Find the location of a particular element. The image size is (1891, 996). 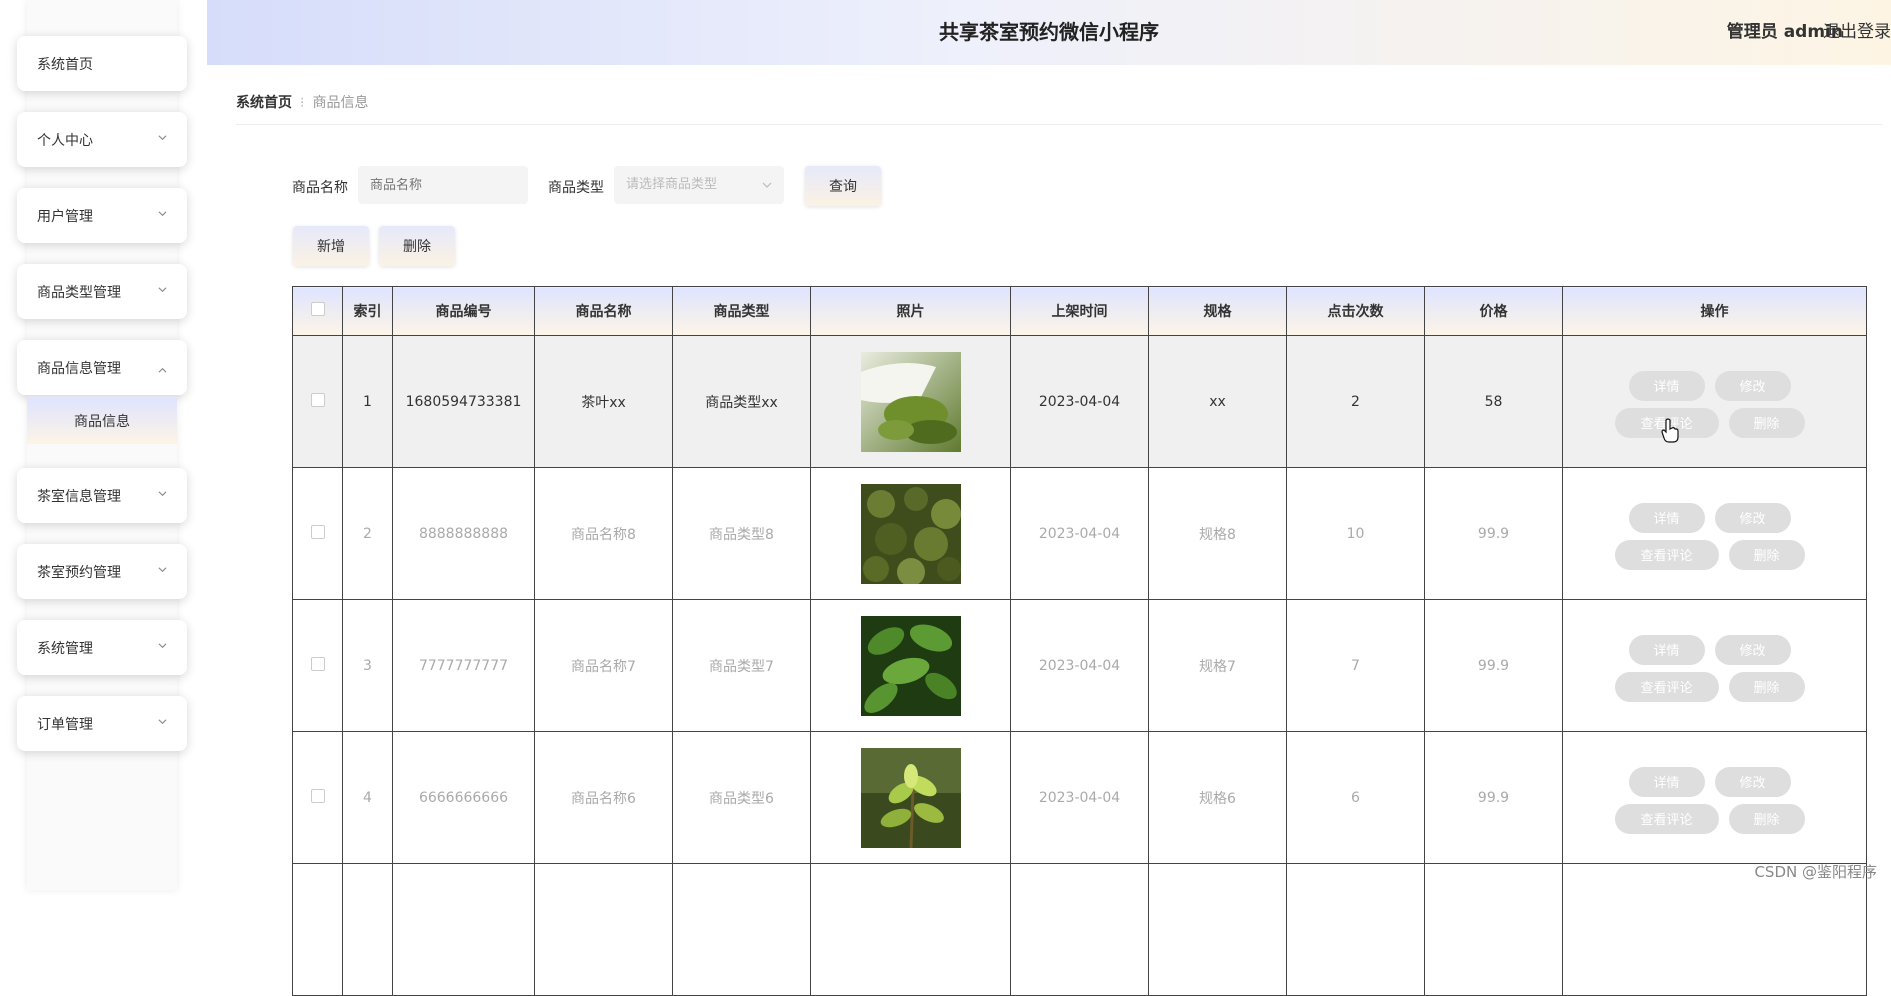

product-type-placeholder: 请选择商品类型 is located at coordinates (672, 184).